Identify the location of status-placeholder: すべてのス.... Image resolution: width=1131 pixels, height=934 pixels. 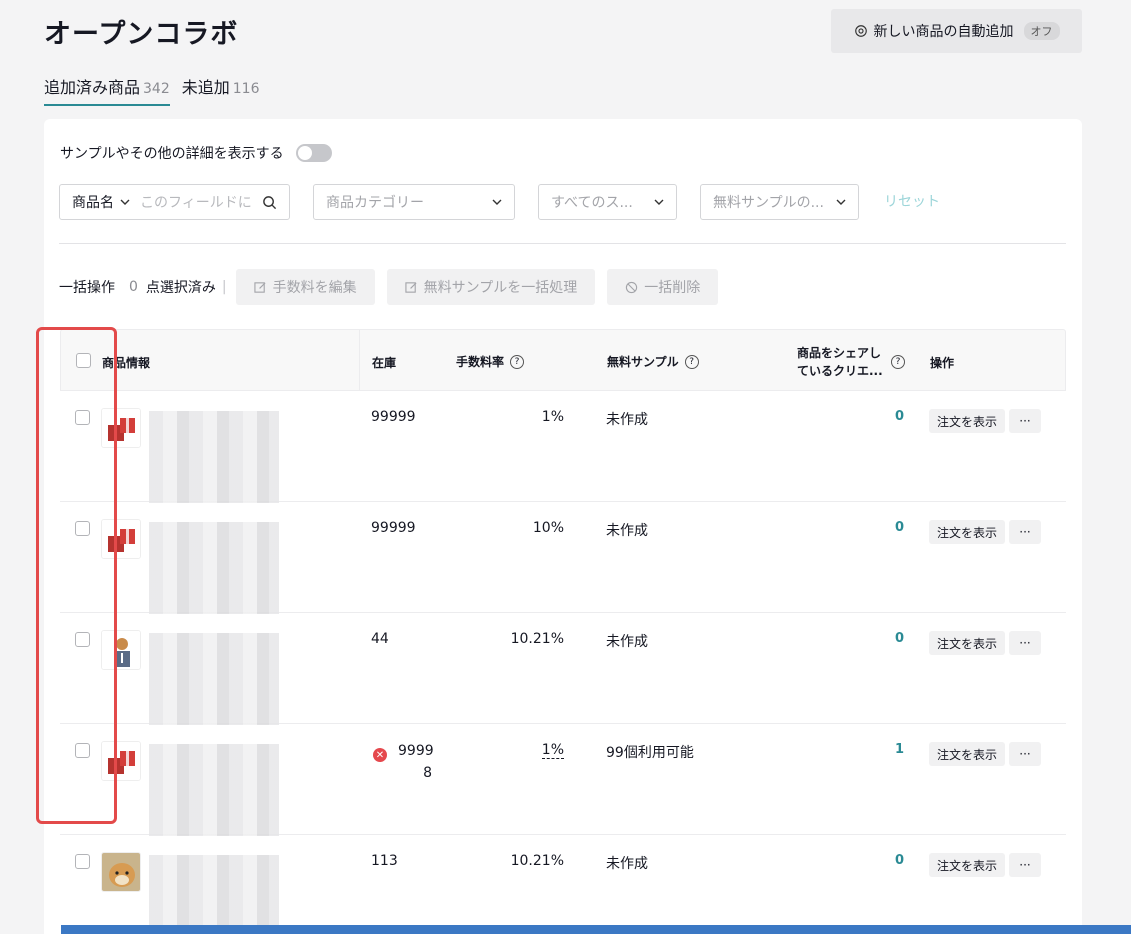
(592, 203).